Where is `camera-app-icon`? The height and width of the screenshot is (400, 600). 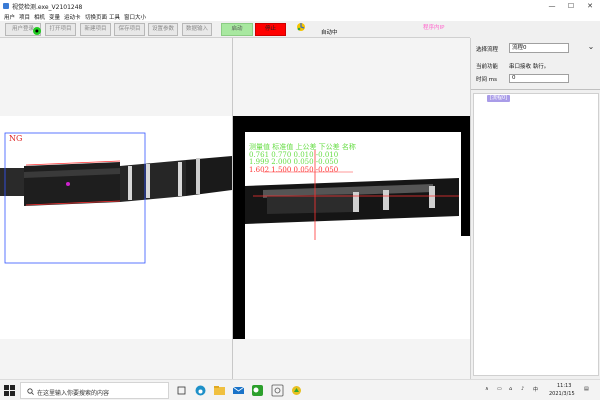
camera-app-icon is located at coordinates (277, 390).